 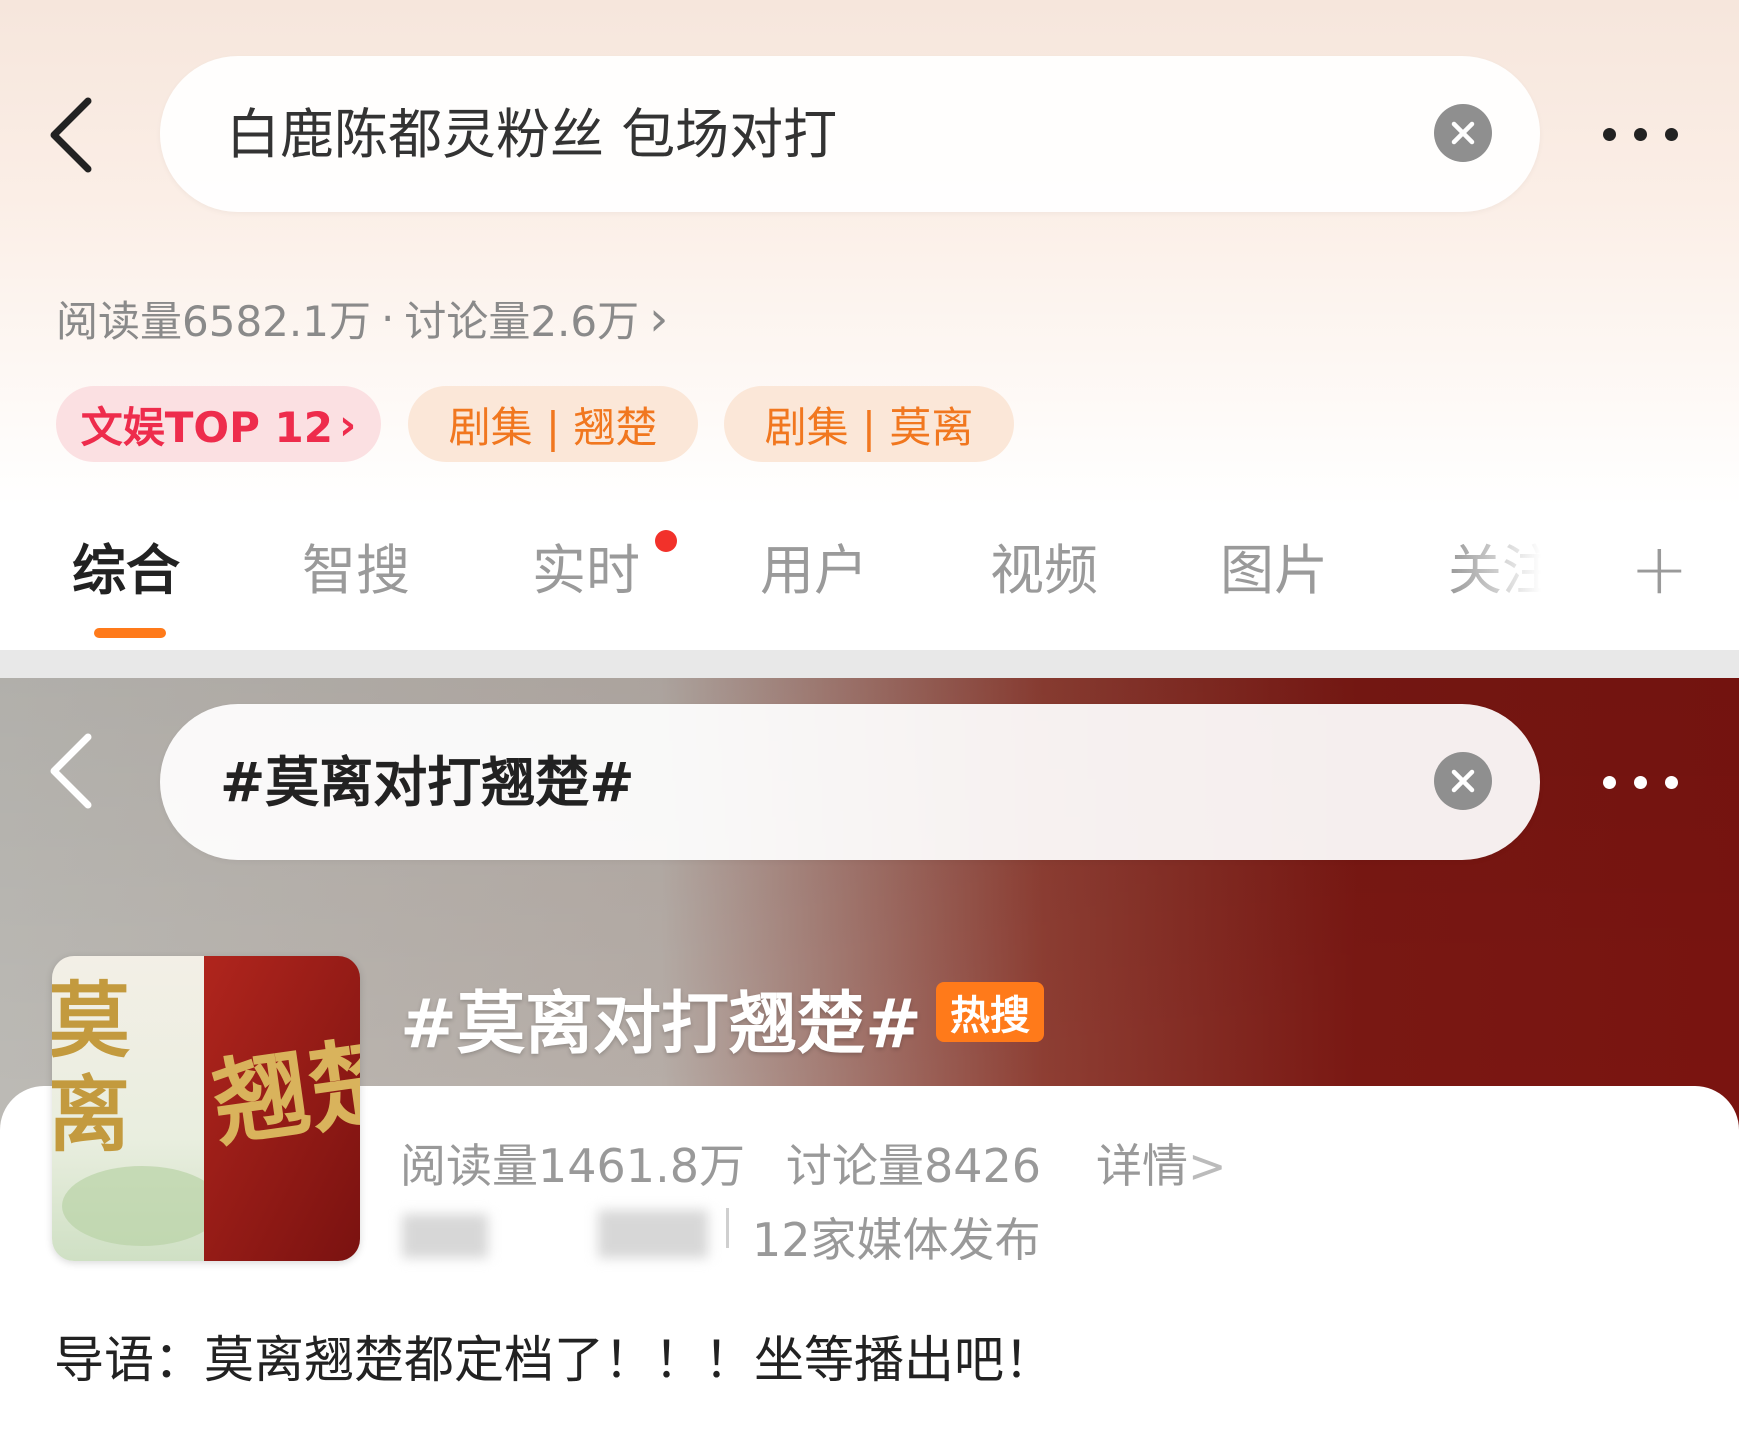 I want to click on topic-cover-image: 莫离 翘楚, so click(x=206, y=1108).